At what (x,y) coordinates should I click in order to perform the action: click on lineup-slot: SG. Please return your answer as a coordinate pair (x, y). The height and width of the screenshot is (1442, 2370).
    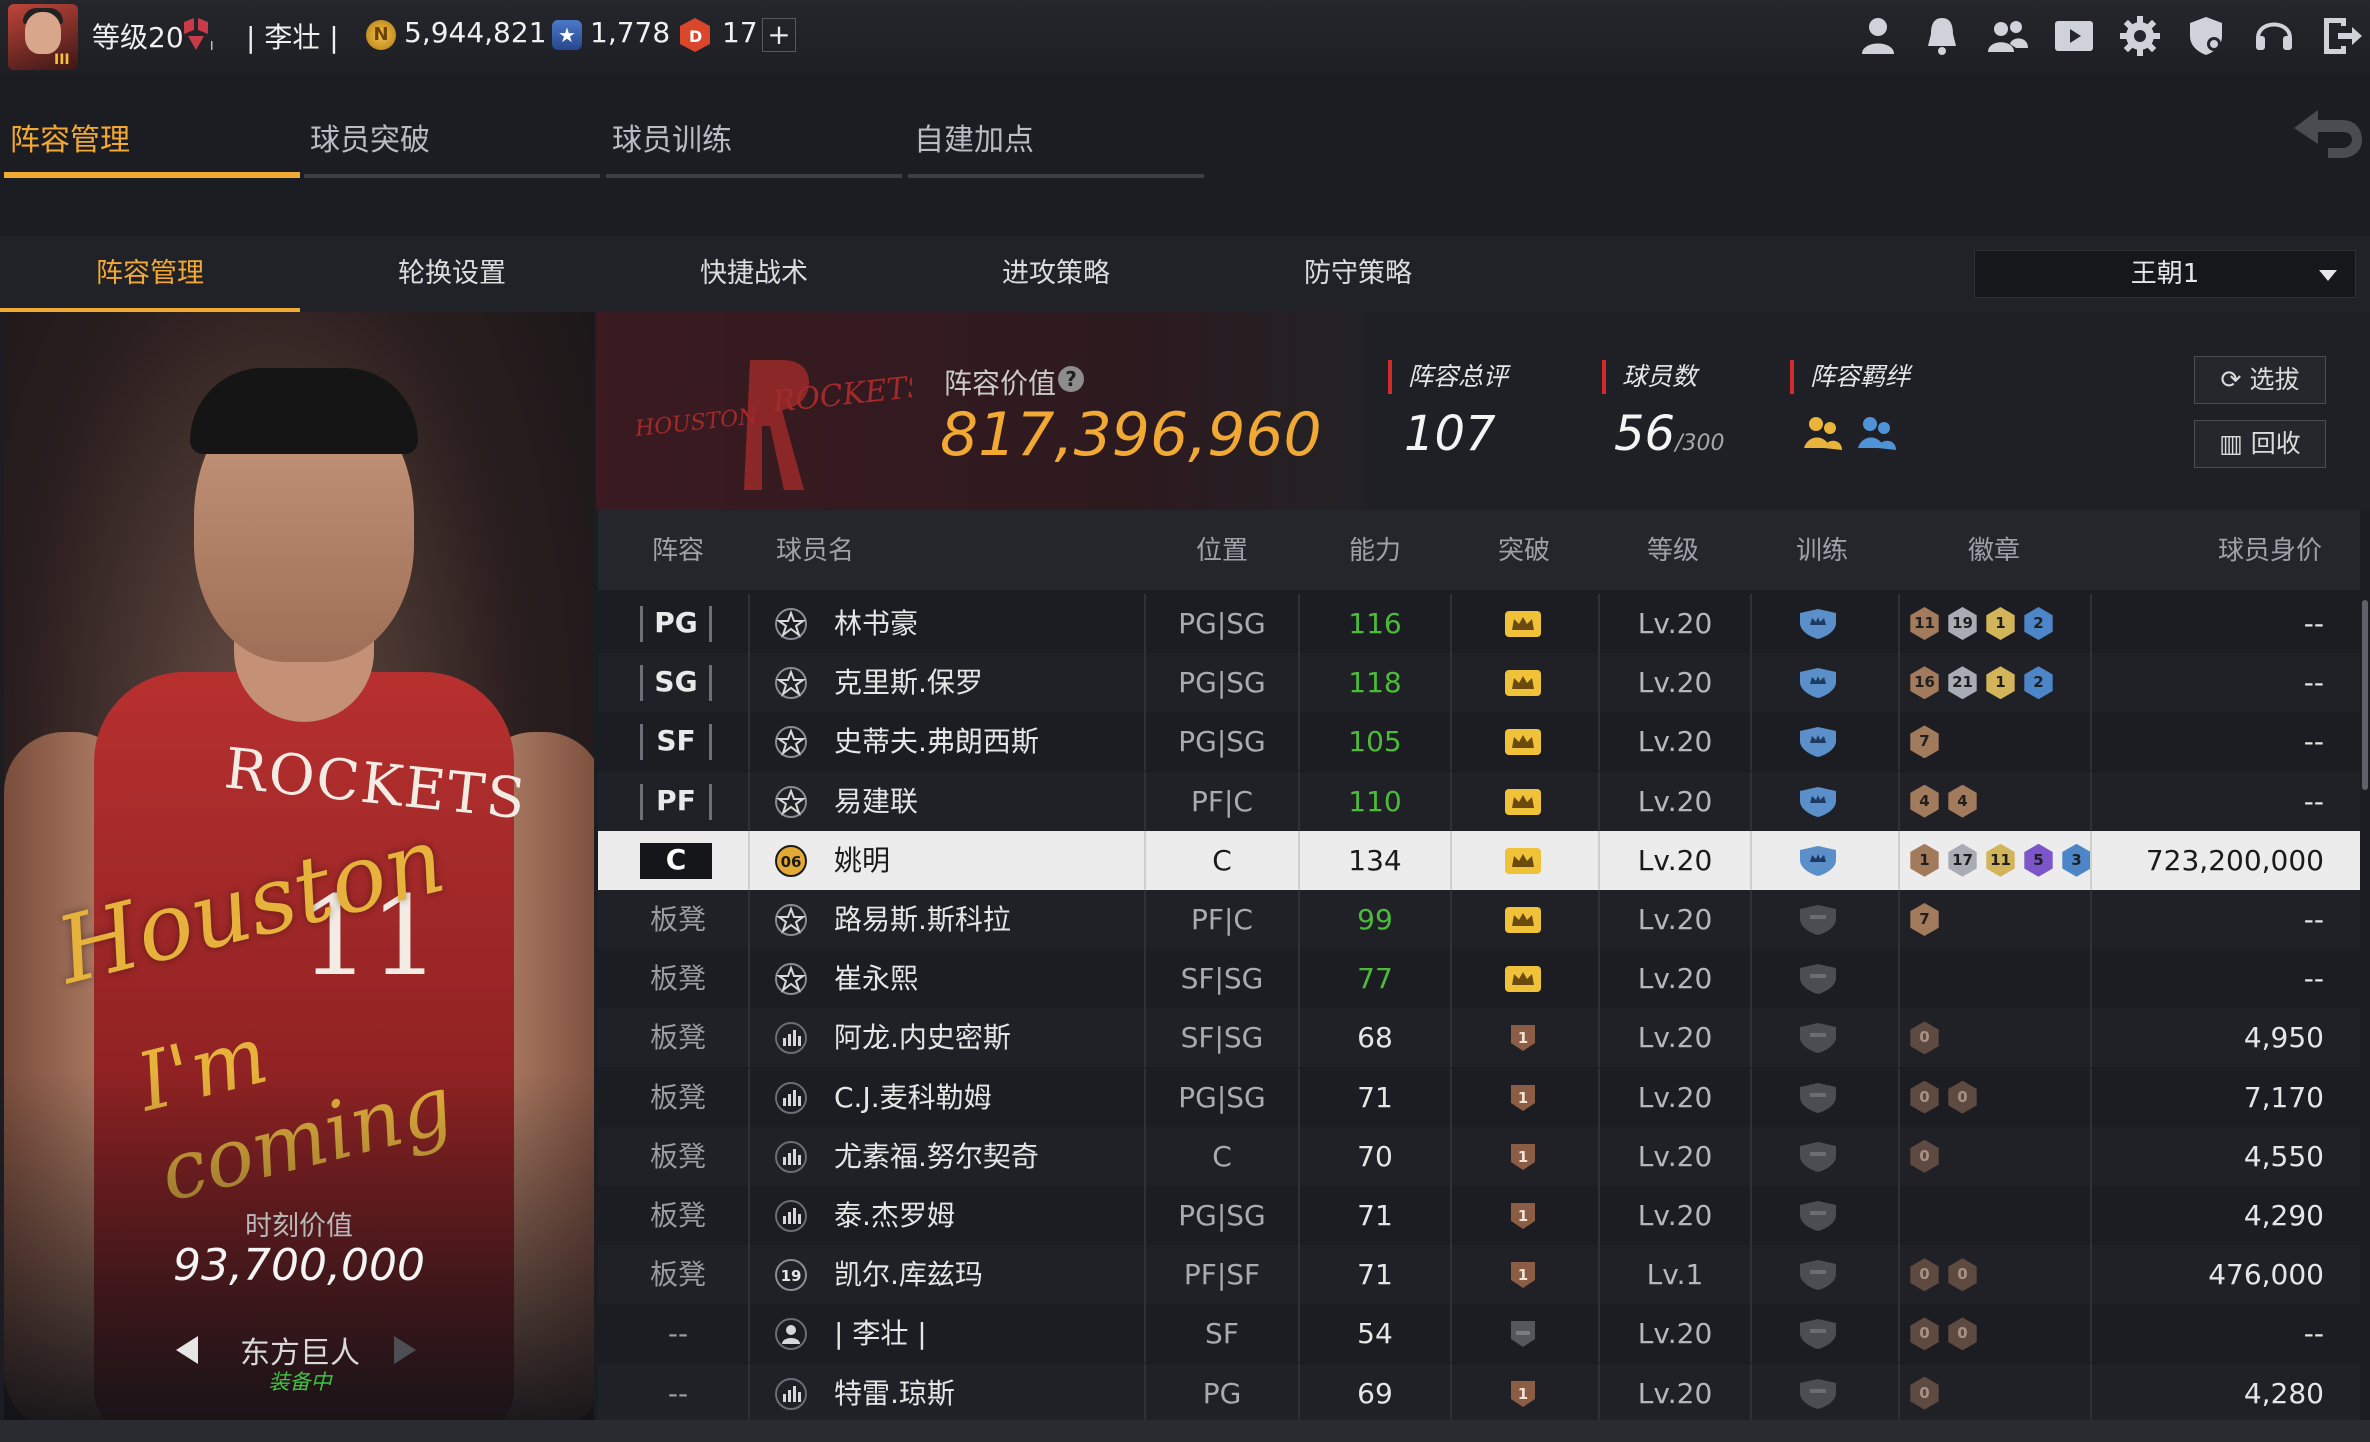
    Looking at the image, I should click on (676, 683).